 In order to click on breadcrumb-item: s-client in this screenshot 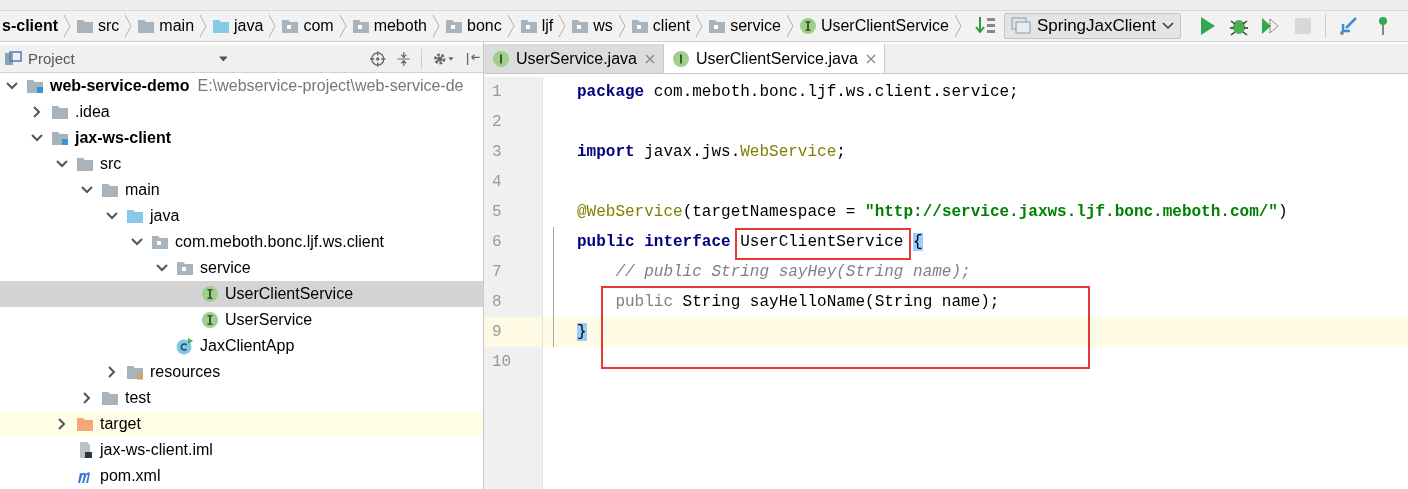, I will do `click(30, 26)`.